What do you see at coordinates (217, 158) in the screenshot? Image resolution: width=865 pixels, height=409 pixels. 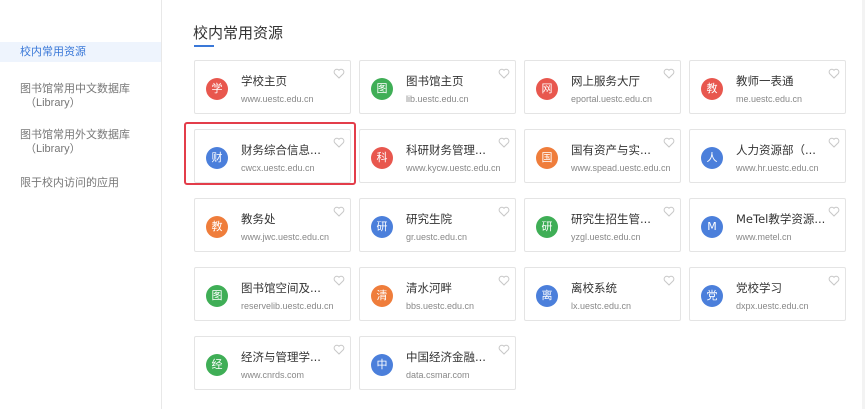 I see `resource-badge: 财` at bounding box center [217, 158].